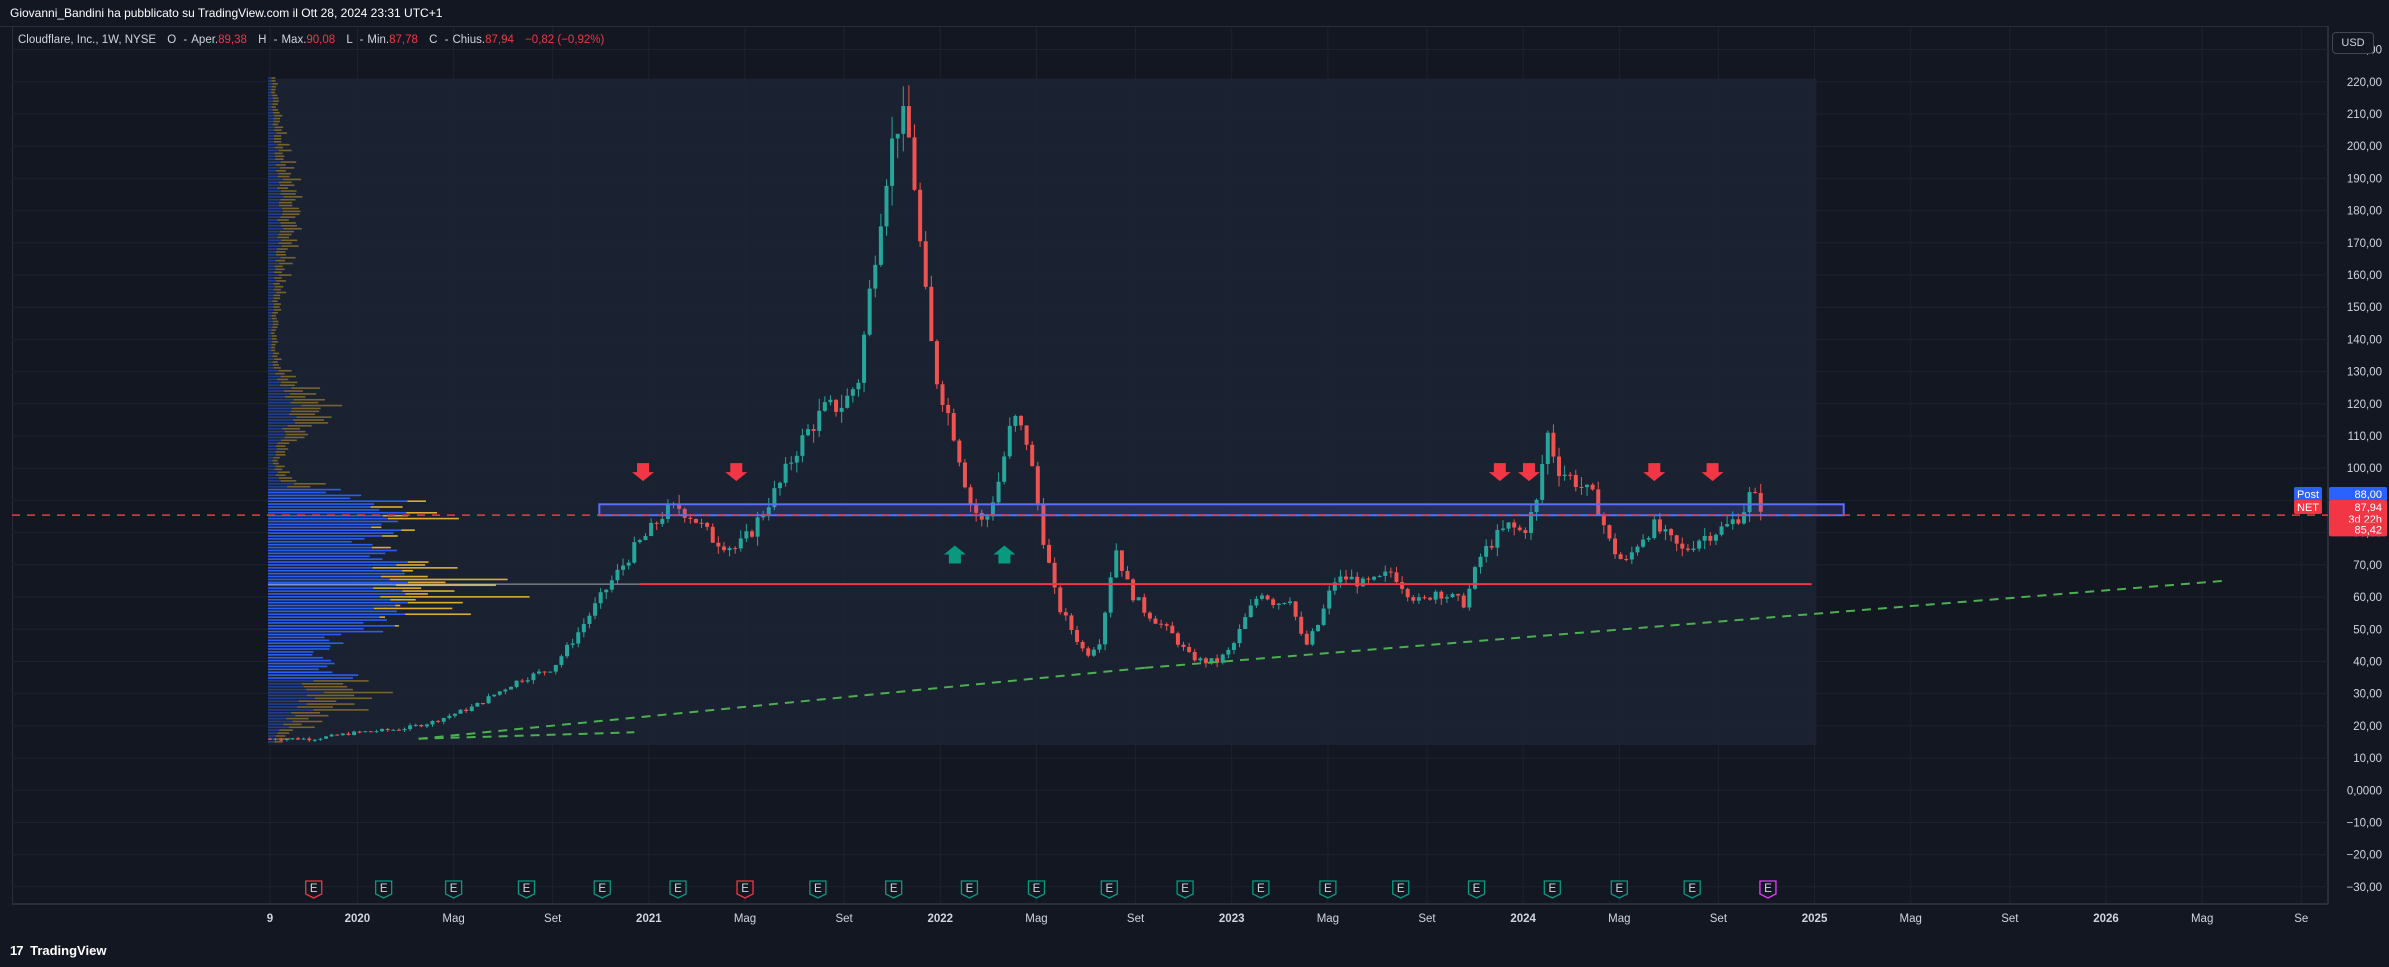 This screenshot has height=967, width=2389. What do you see at coordinates (1523, 919) in the screenshot?
I see `time-tick-label: 2024` at bounding box center [1523, 919].